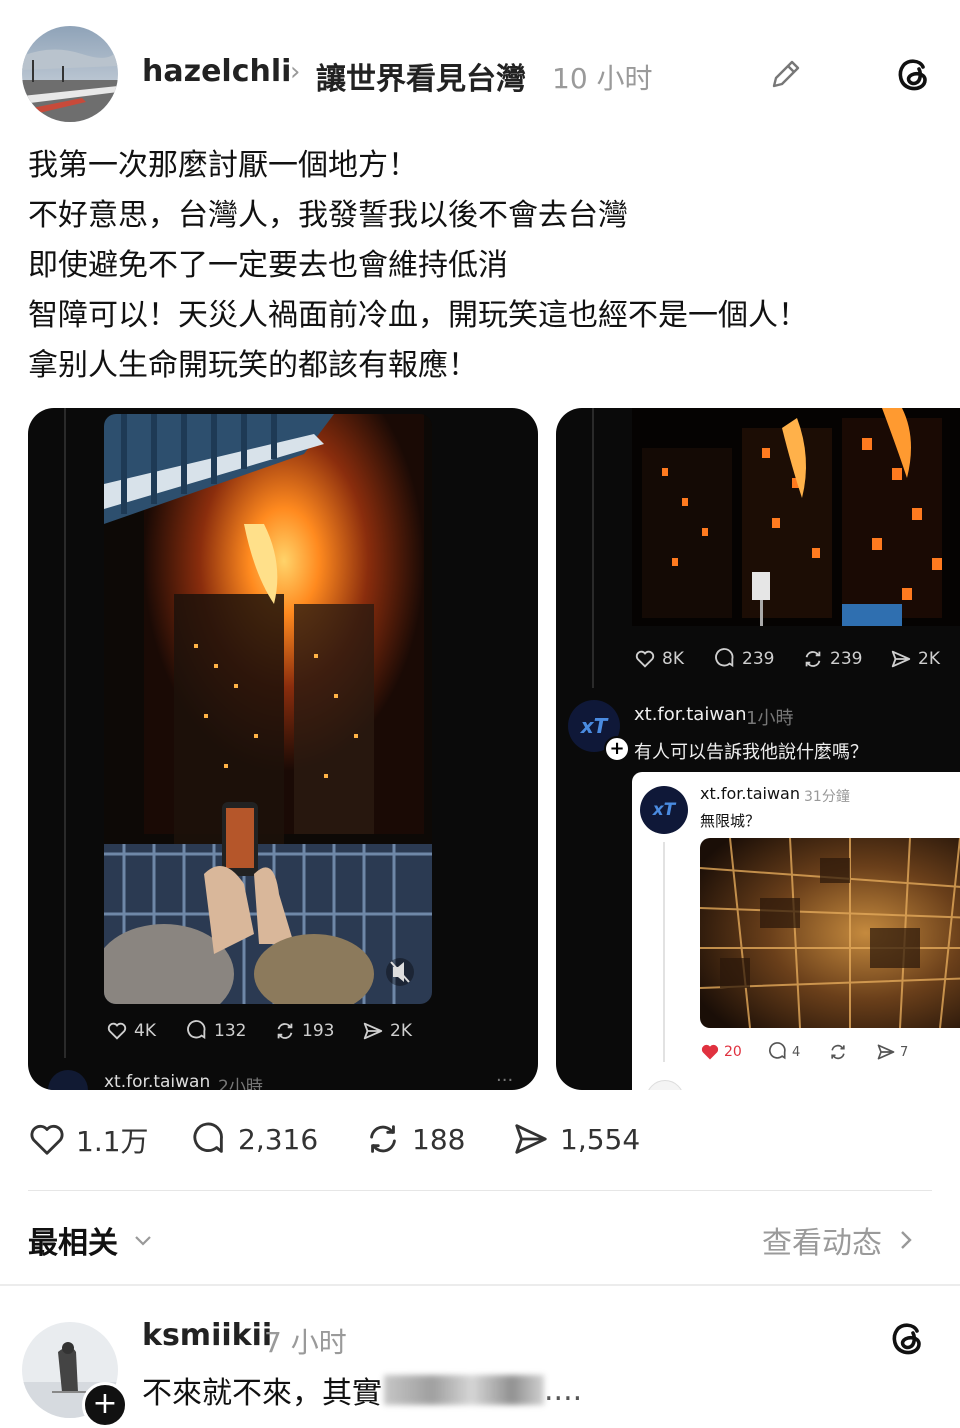 This screenshot has width=960, height=1428. What do you see at coordinates (504, 1080) in the screenshot?
I see `more-dots-icon: ···` at bounding box center [504, 1080].